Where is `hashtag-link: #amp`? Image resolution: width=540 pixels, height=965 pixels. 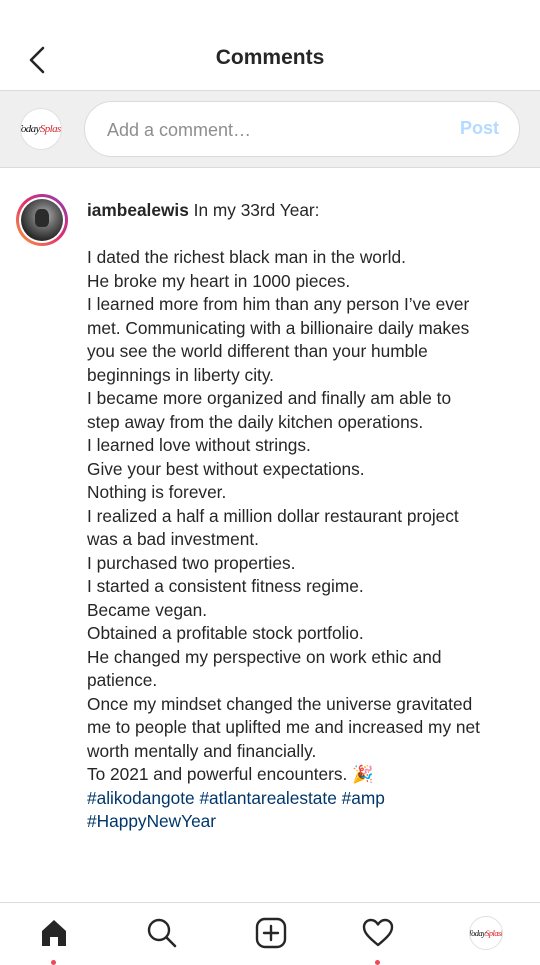
hashtag-link: #amp is located at coordinates (363, 798).